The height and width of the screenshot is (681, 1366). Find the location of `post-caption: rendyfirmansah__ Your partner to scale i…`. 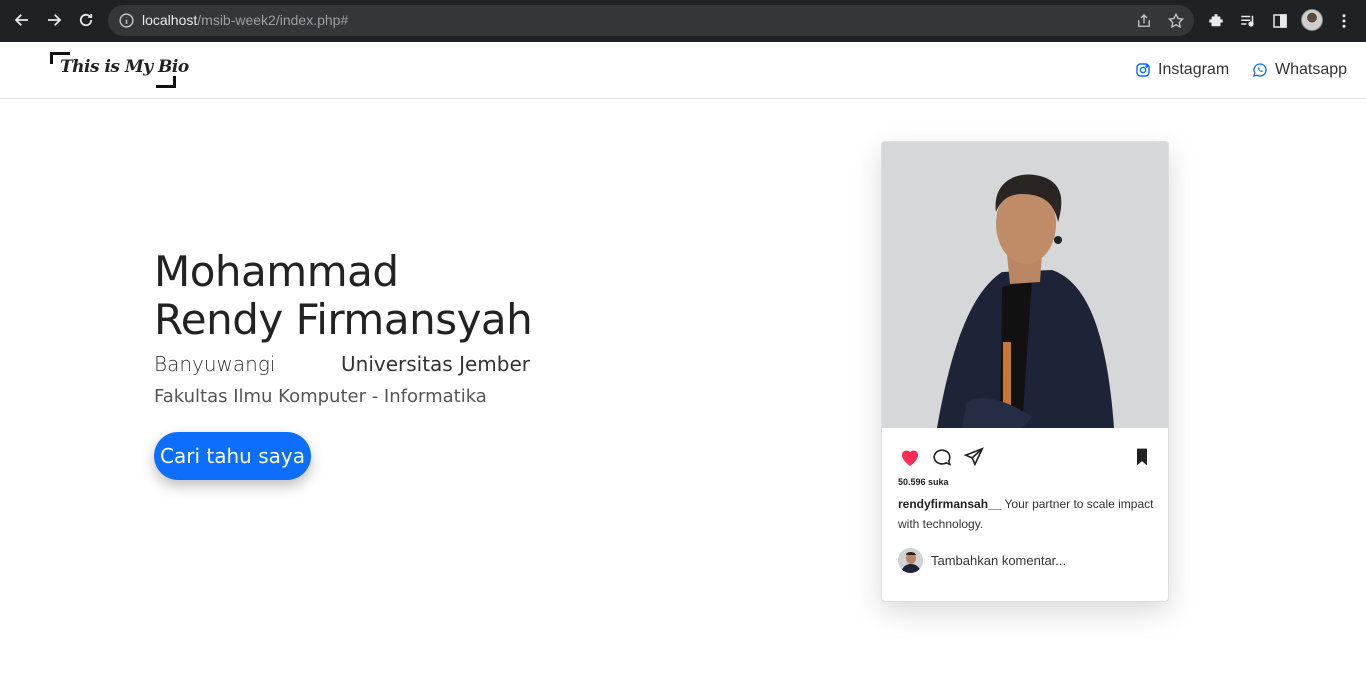

post-caption: rendyfirmansah__ Your partner to scale i… is located at coordinates (1026, 514).